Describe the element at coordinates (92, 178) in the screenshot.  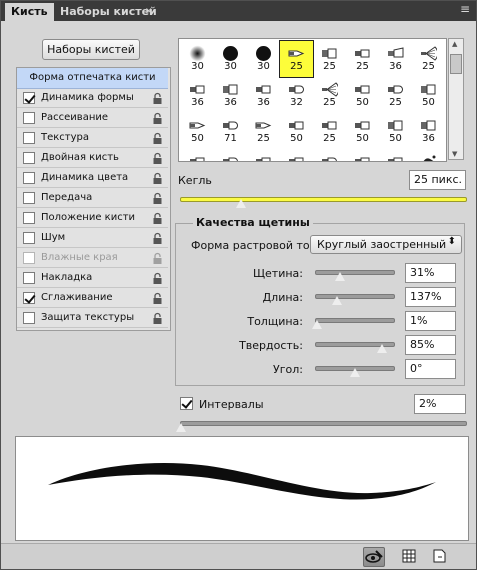
I see `sidebar-item: Динамика цвета` at that location.